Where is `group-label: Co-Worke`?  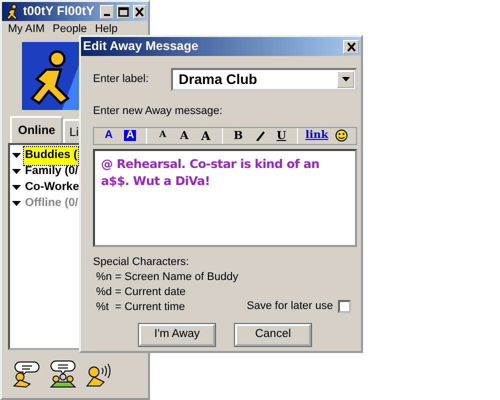 group-label: Co-Worke is located at coordinates (52, 188).